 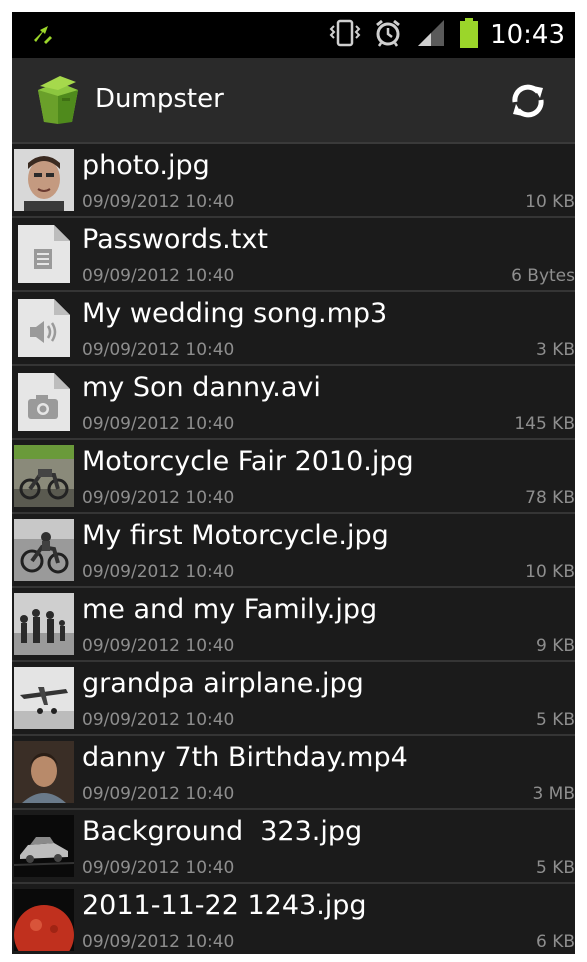 I want to click on file-size: 3 KB, so click(x=555, y=350).